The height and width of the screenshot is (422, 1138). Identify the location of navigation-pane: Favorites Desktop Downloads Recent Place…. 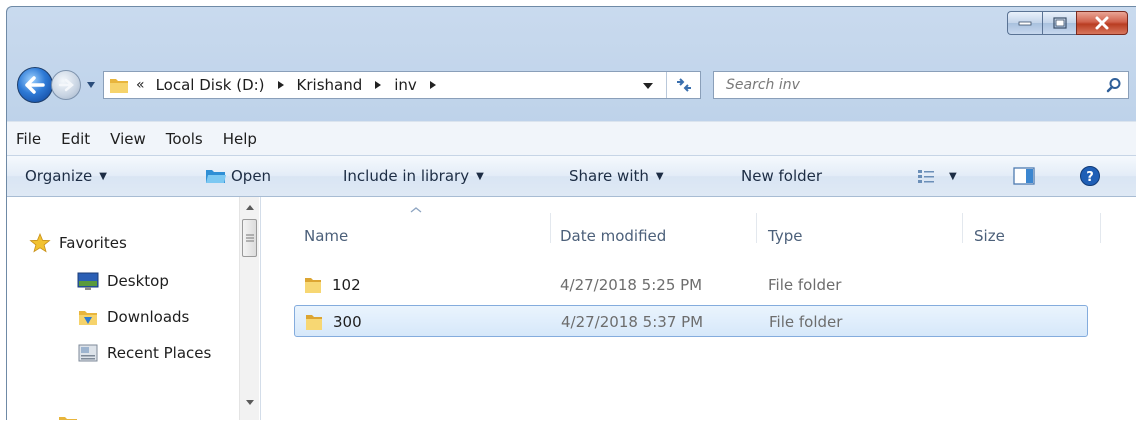
(134, 308).